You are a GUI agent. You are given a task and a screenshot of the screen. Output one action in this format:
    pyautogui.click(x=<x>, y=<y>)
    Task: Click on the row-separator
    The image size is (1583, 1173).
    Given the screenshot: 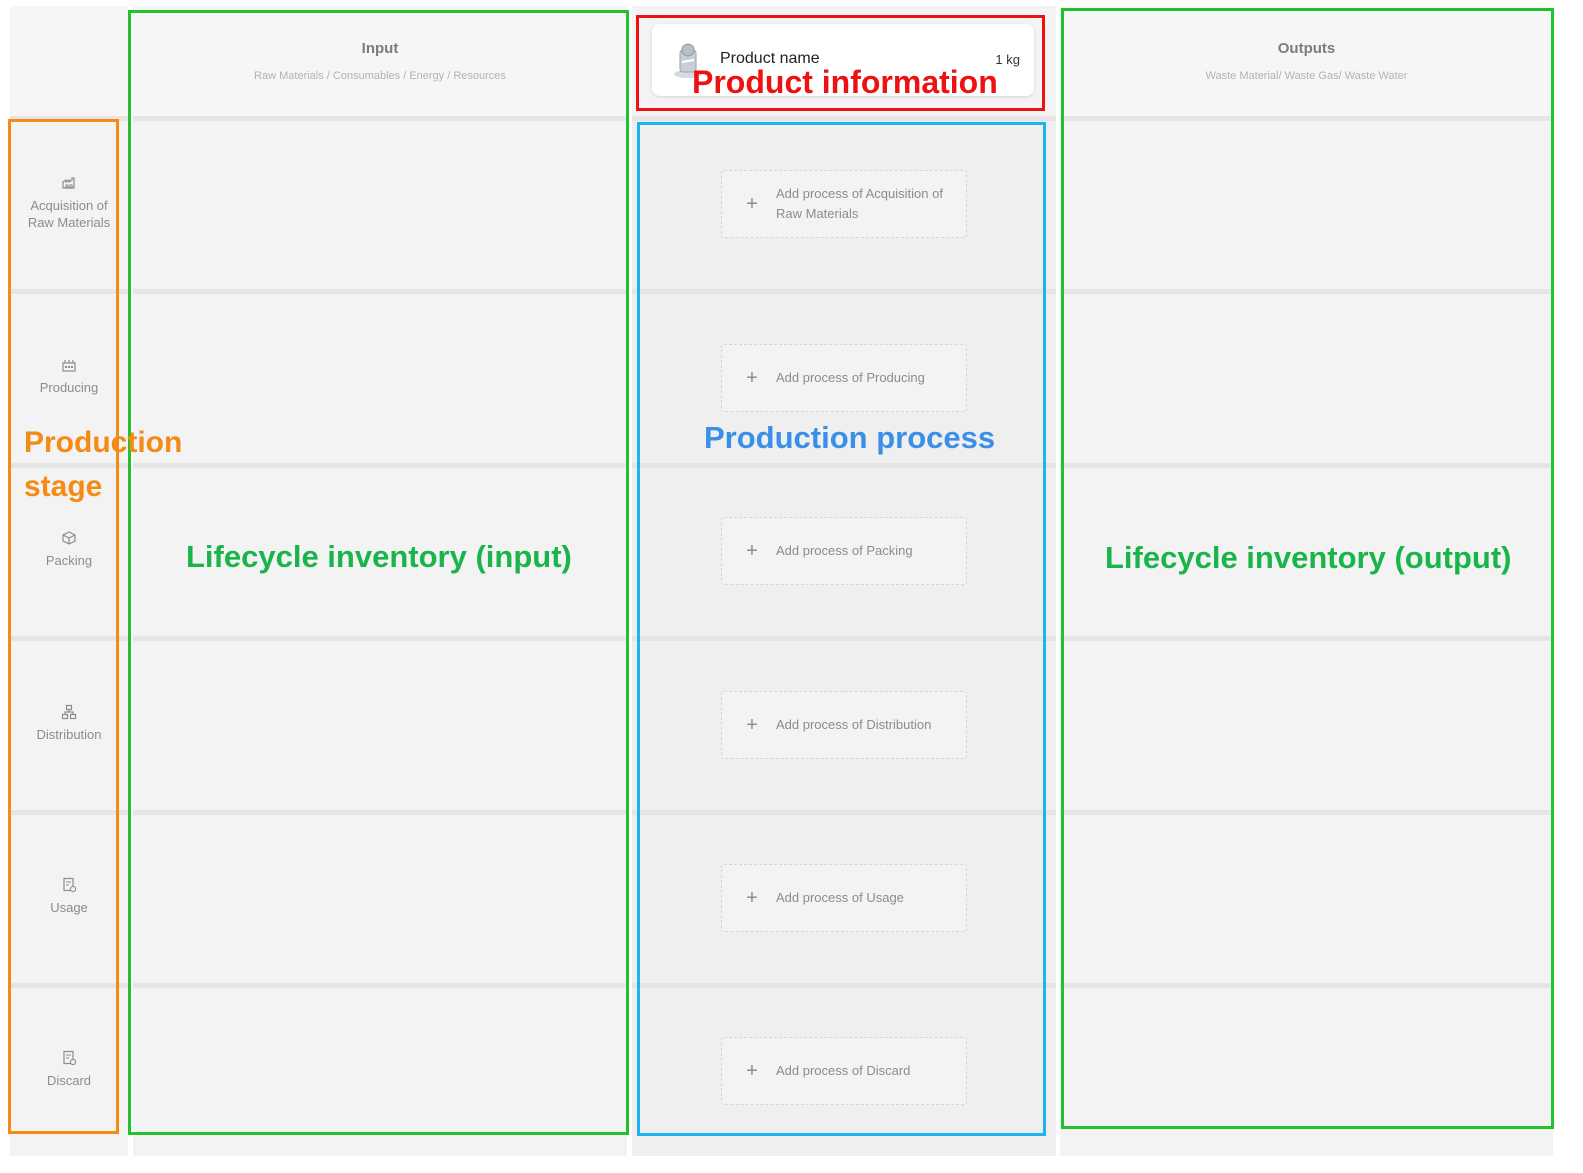 What is the action you would take?
    pyautogui.click(x=844, y=118)
    